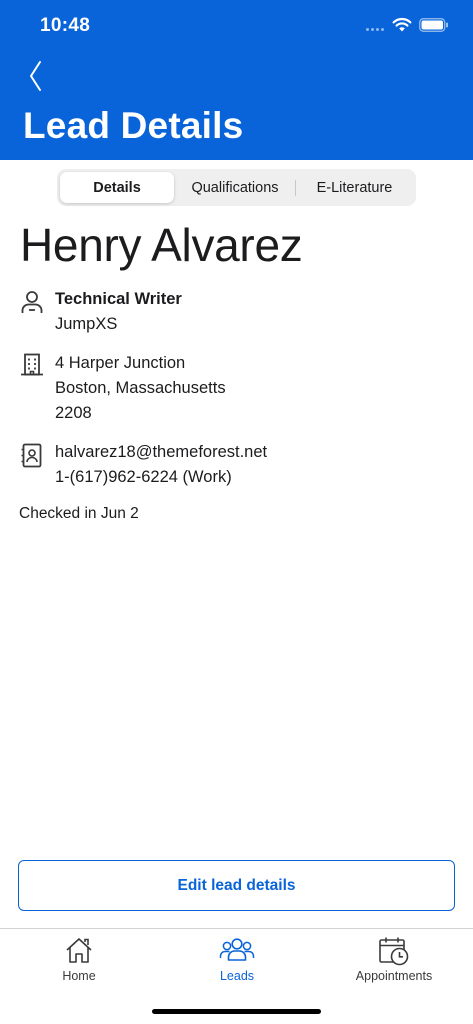  I want to click on calendar-clock-icon, so click(394, 951).